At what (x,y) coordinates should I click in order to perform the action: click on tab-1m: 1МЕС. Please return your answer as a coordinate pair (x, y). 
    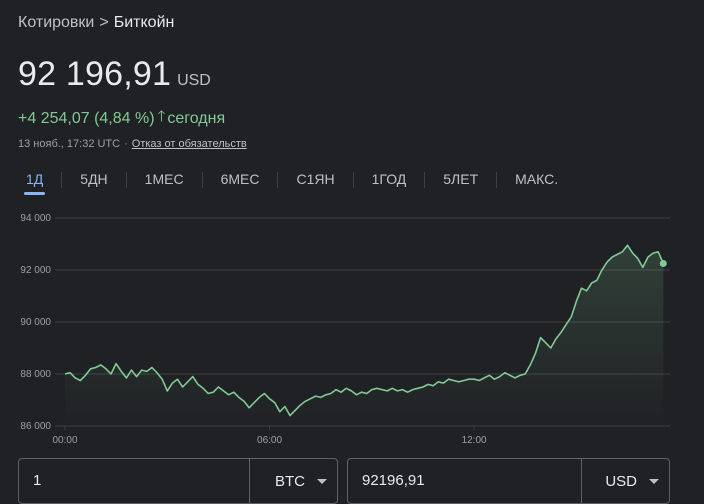
    Looking at the image, I should click on (164, 180).